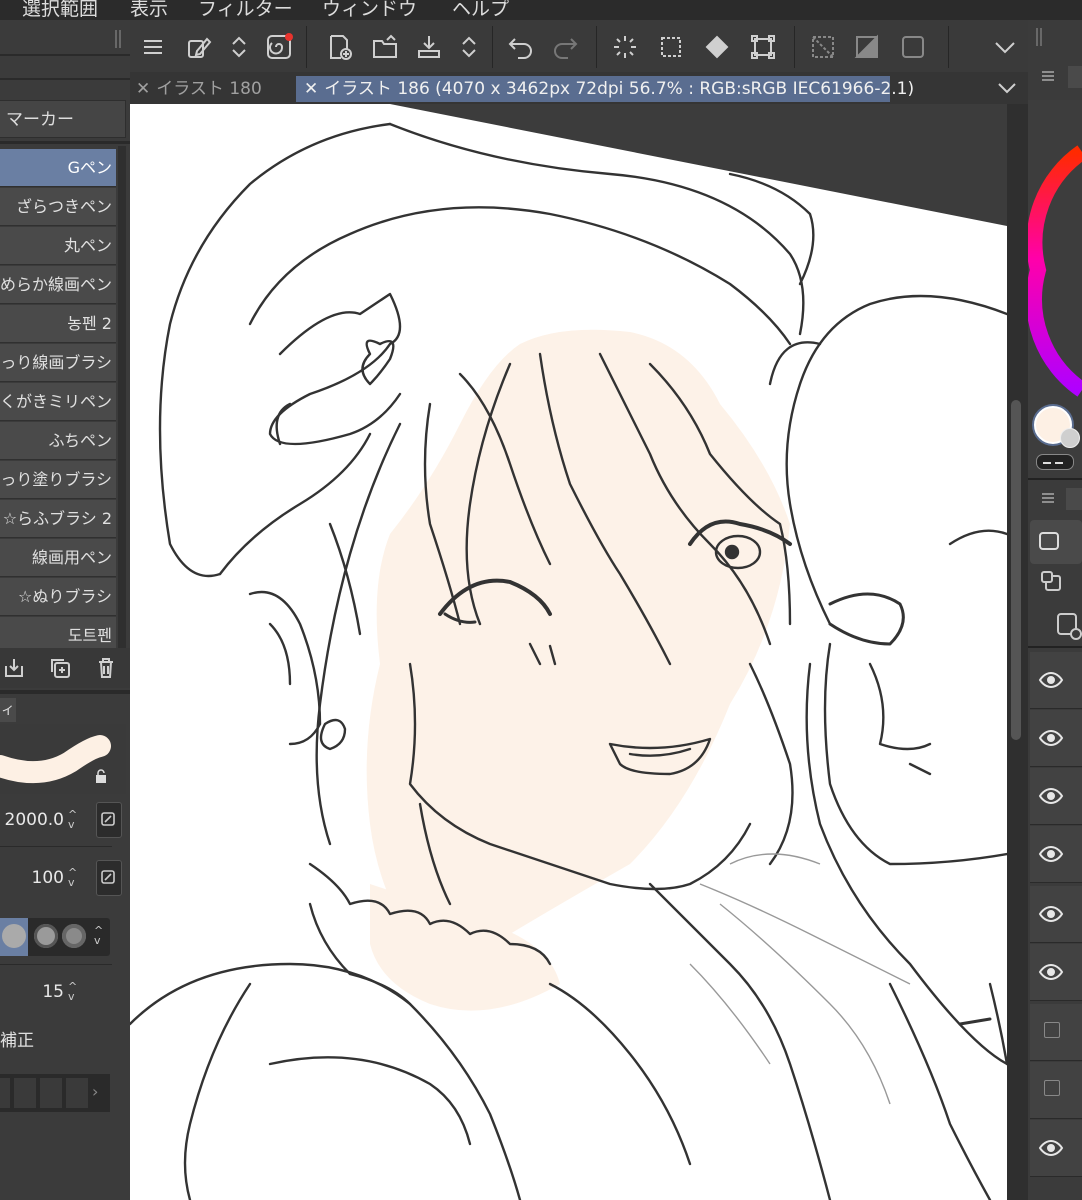 This screenshot has width=1082, height=1200. Describe the element at coordinates (1074, 499) in the screenshot. I see `layer-panel-tab` at that location.